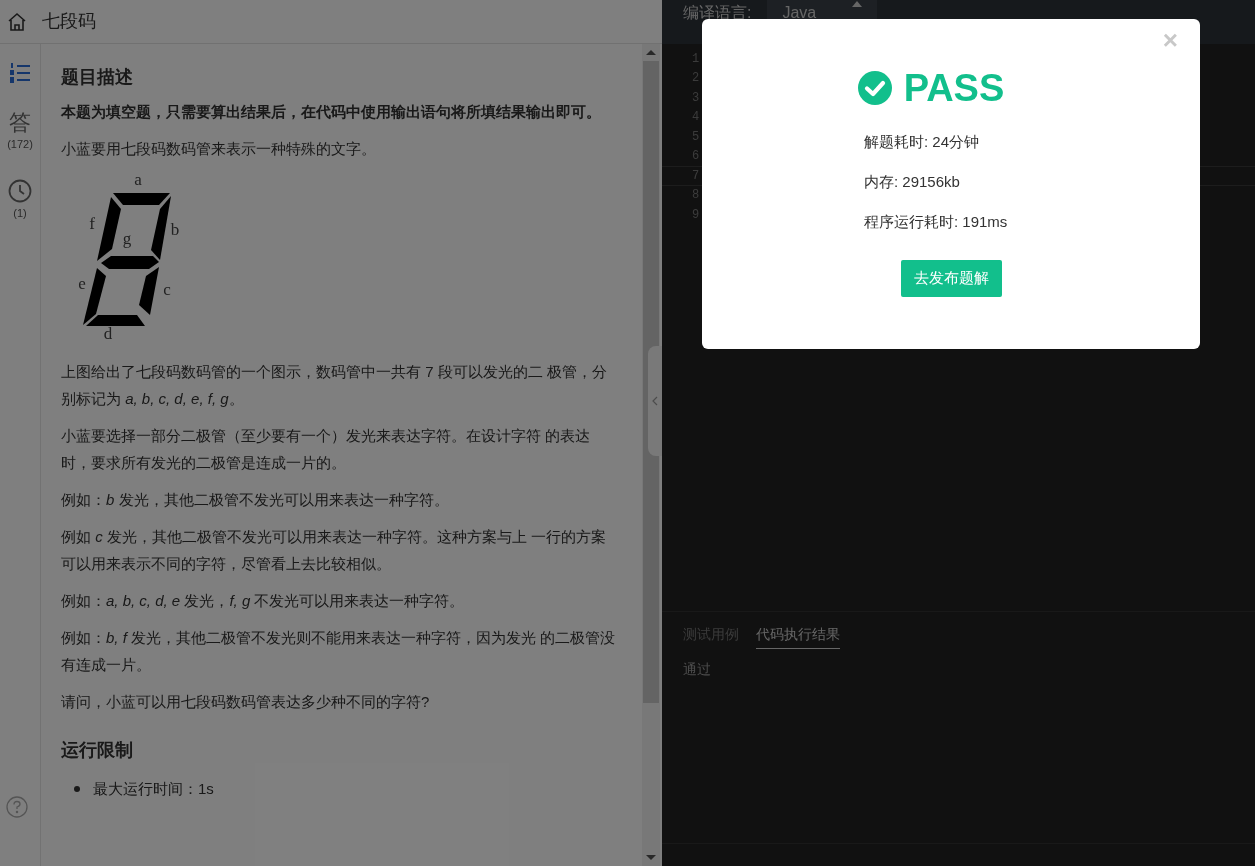 This screenshot has width=1255, height=866. I want to click on publish-solution-button: 去发布题解, so click(951, 278).